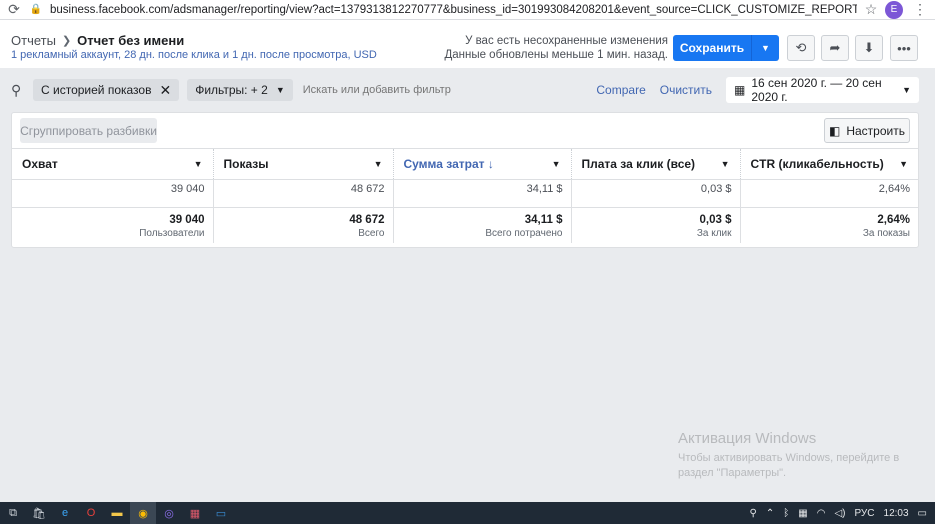 This screenshot has width=935, height=524. What do you see at coordinates (231, 90) in the screenshot?
I see `filter-chip-more-label: Фильтры: + 2` at bounding box center [231, 90].